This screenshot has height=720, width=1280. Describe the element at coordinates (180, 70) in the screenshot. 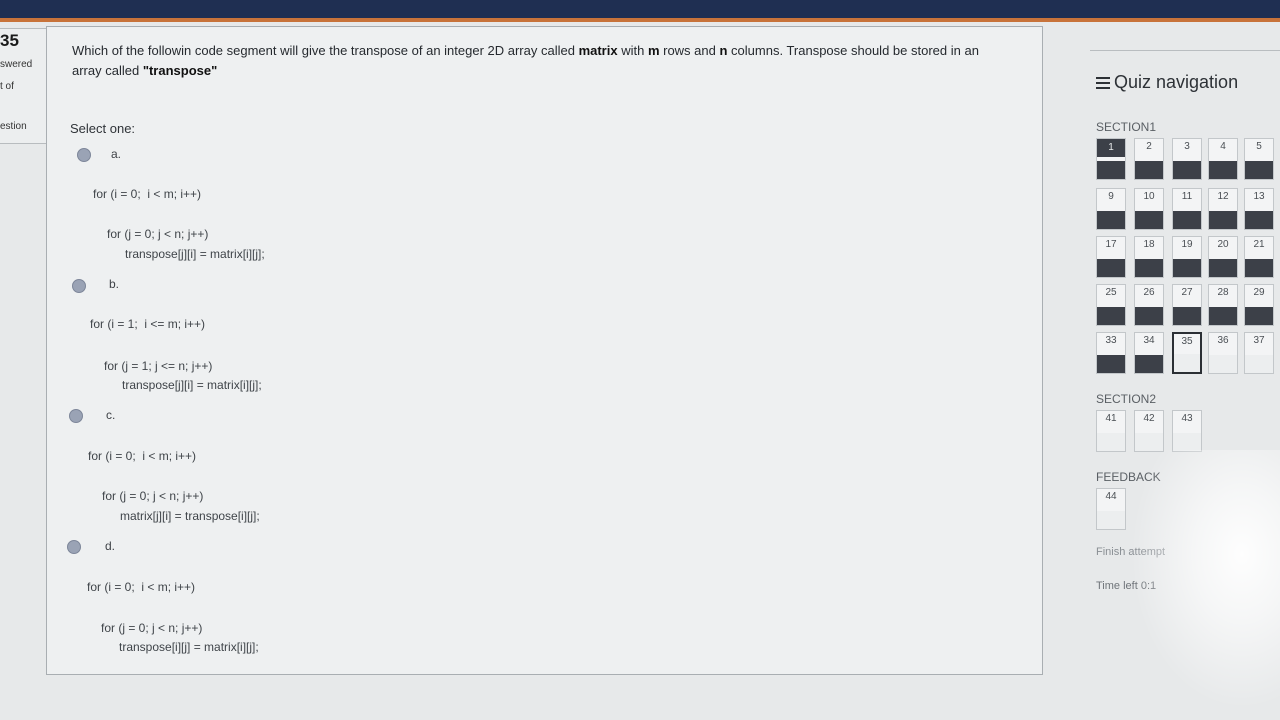

I see `question-bold-transpose: "transpose"` at that location.